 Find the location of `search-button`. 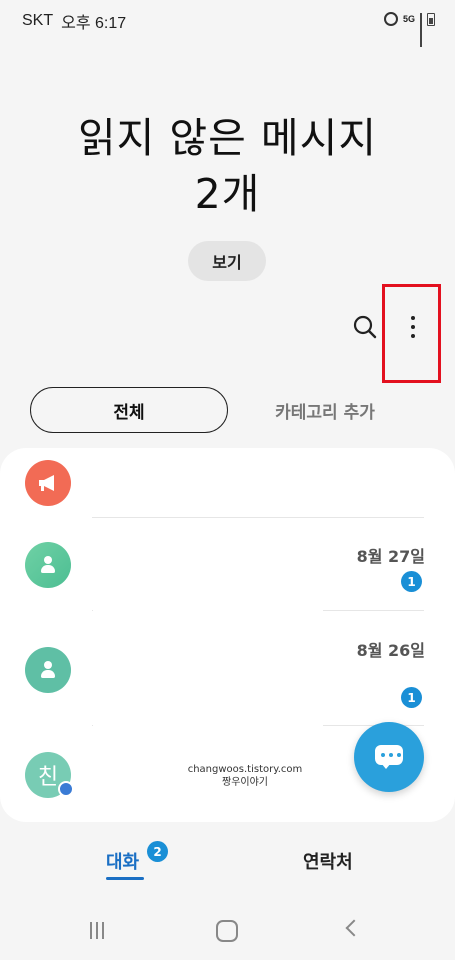

search-button is located at coordinates (365, 327).